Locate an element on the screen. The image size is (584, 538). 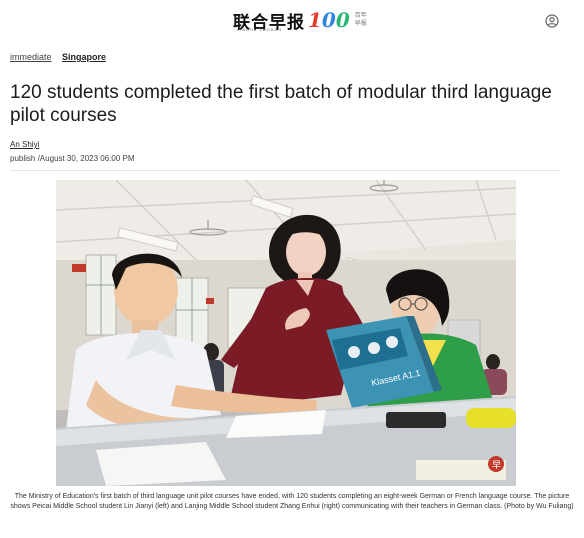
author-link: An Shiyi is located at coordinates (24, 144).